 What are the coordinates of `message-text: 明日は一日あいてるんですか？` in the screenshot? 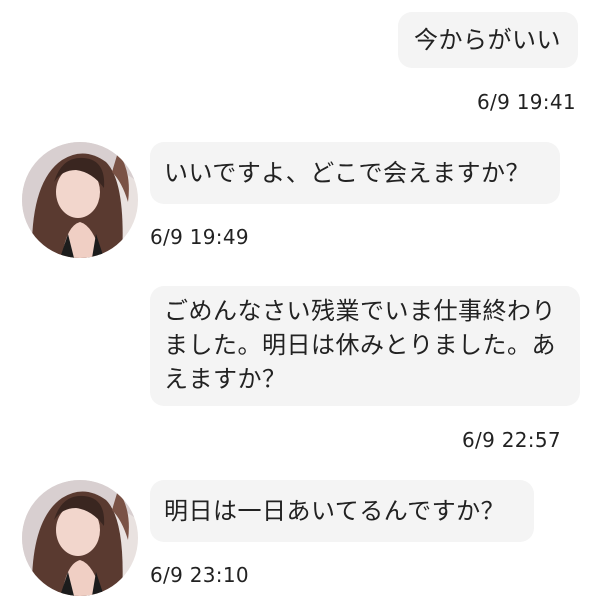 It's located at (335, 511).